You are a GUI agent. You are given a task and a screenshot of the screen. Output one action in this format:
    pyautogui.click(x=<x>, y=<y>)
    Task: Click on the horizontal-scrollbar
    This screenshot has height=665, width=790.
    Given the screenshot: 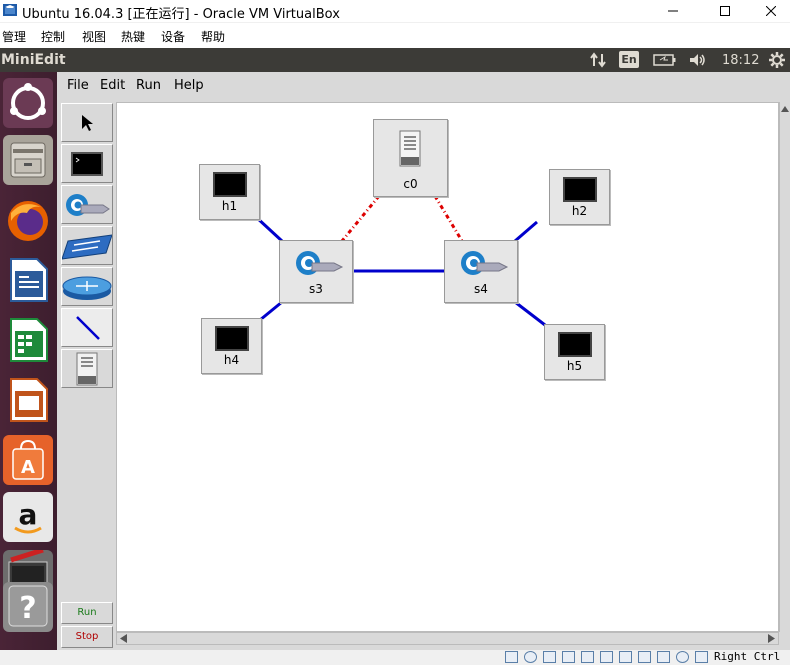 What is the action you would take?
    pyautogui.click(x=447, y=638)
    